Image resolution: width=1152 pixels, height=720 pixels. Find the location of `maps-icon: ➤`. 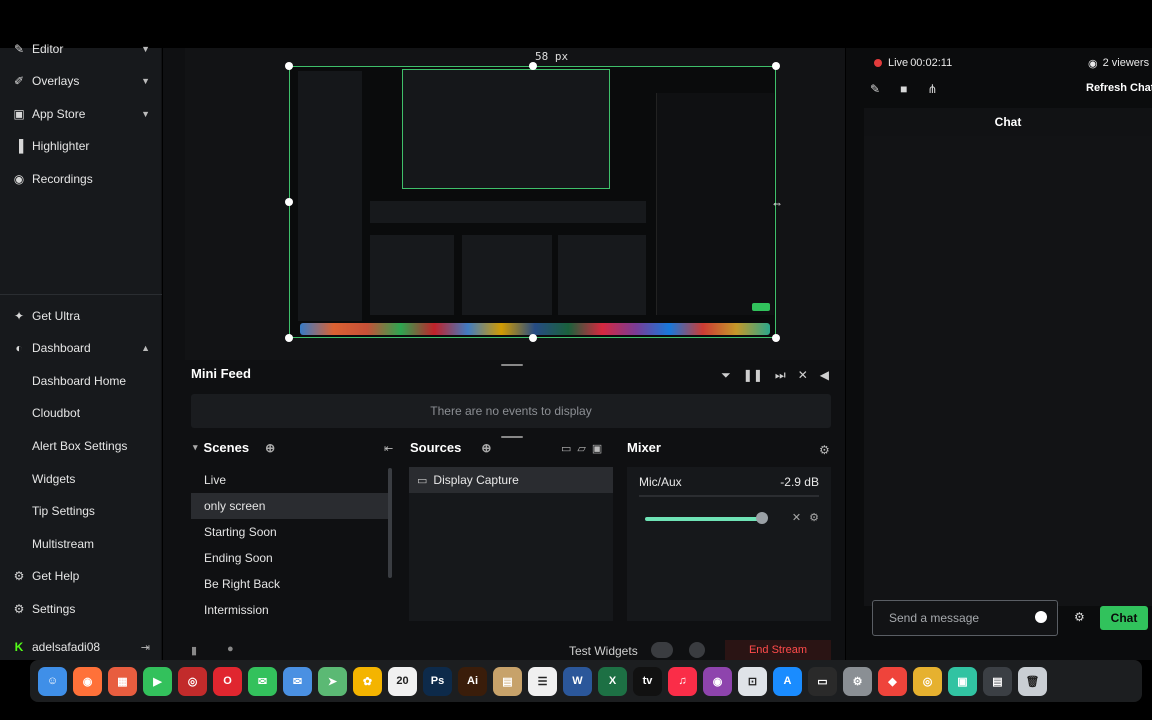

maps-icon: ➤ is located at coordinates (332, 681).